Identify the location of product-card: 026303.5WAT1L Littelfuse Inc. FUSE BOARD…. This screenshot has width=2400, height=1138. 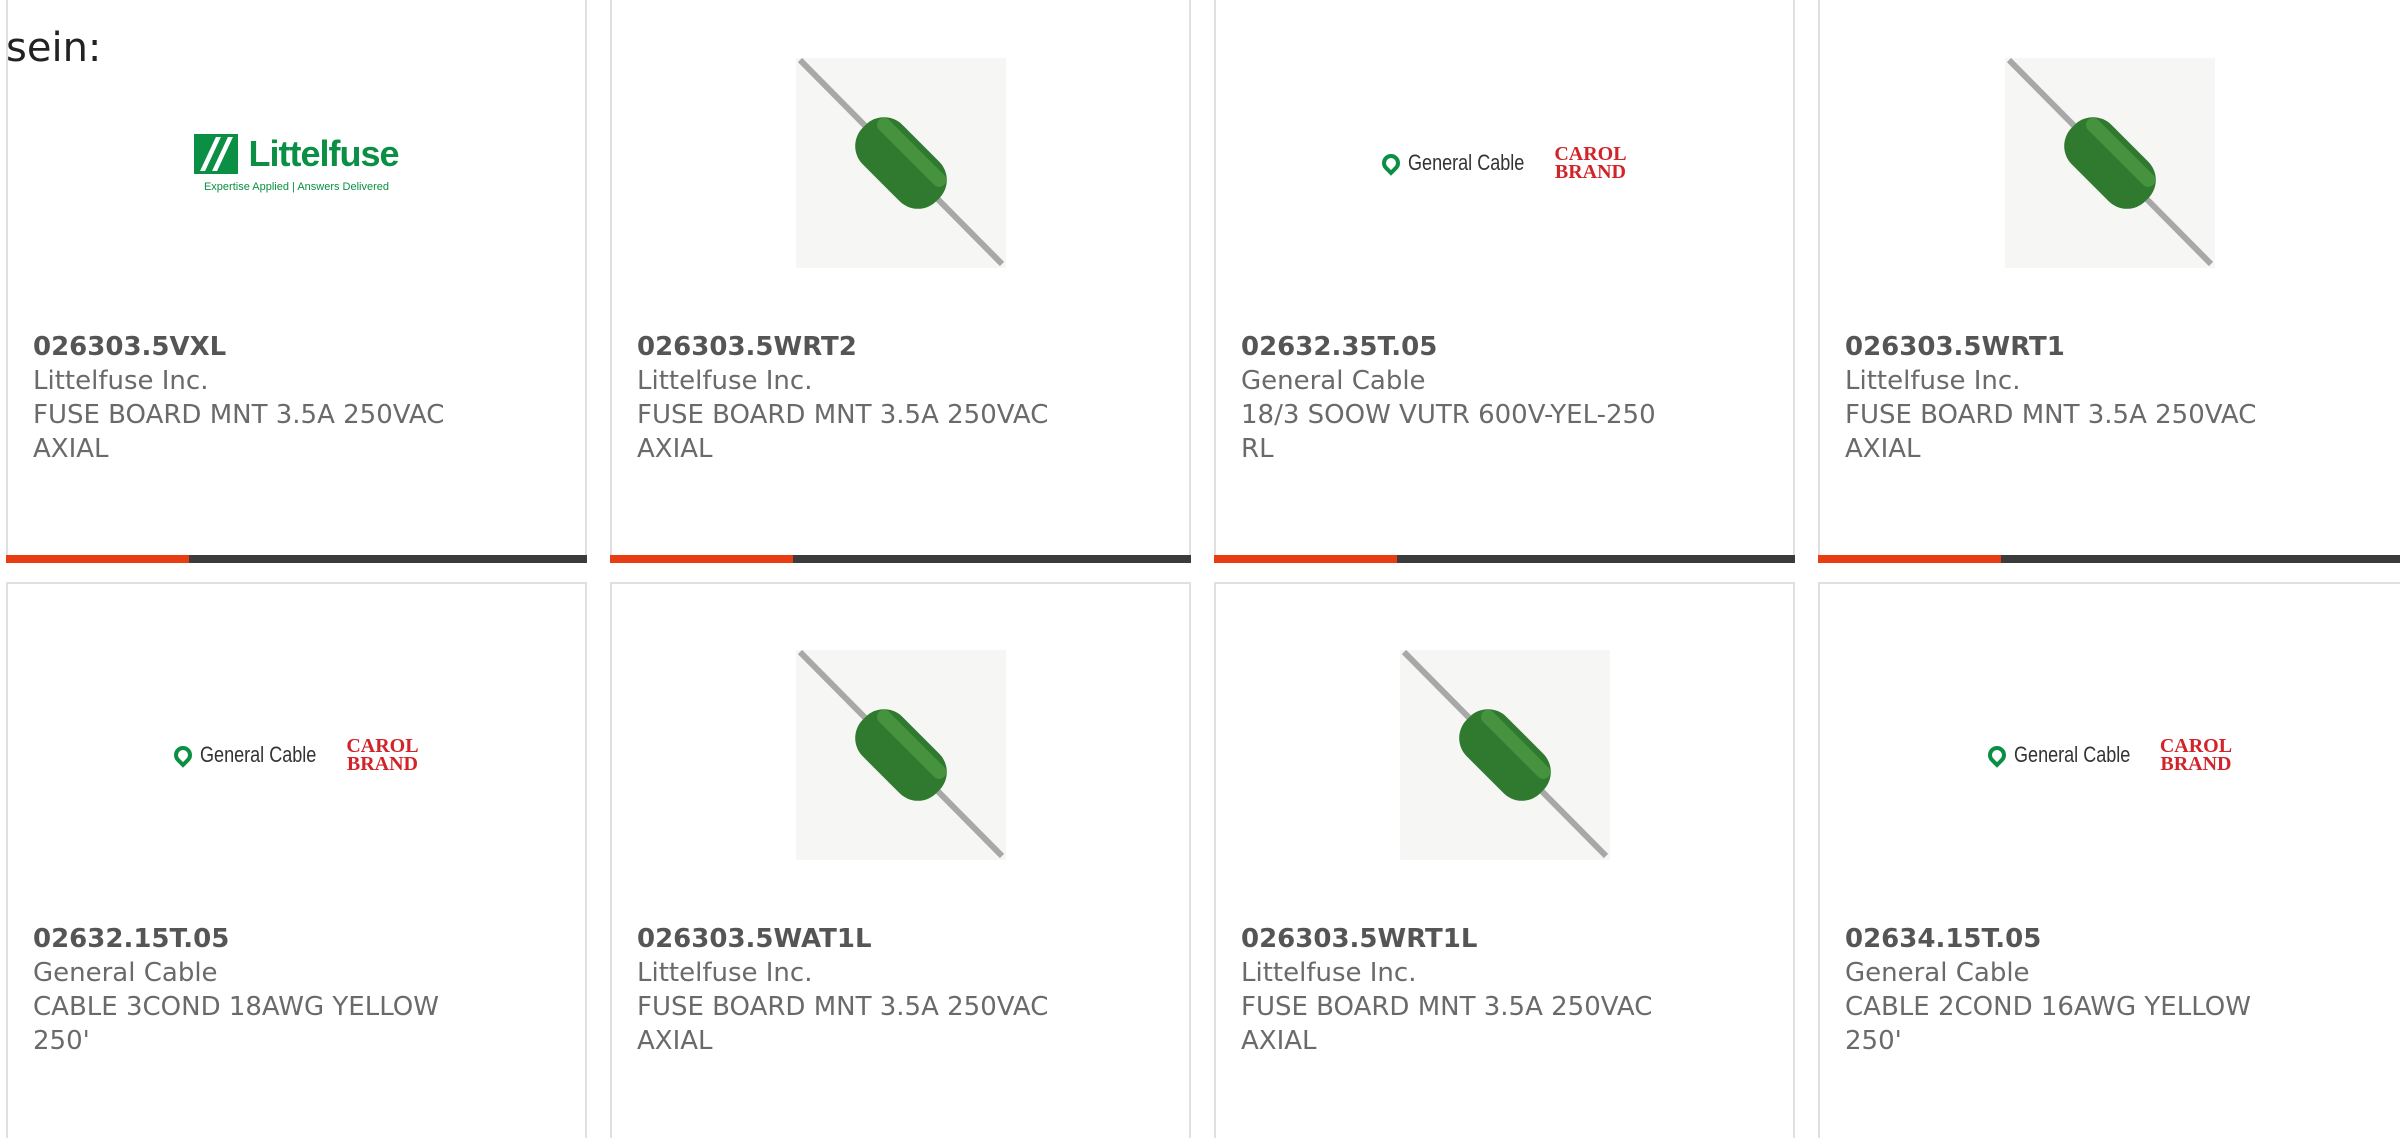
(900, 860).